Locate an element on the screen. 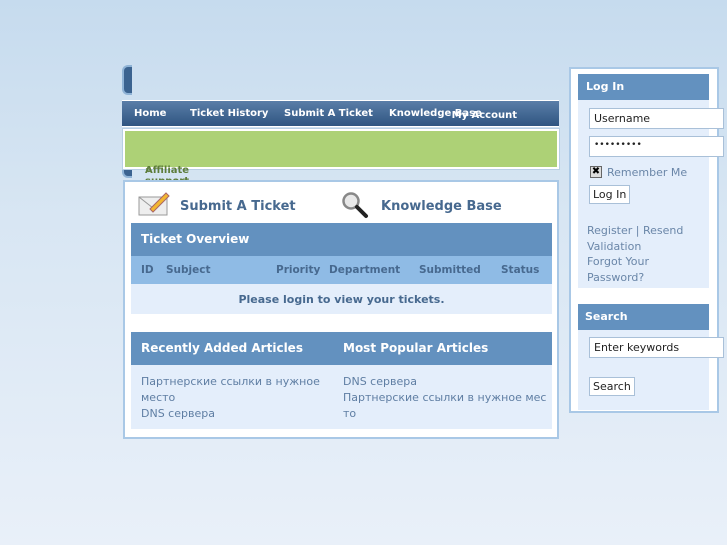 This screenshot has width=727, height=545. popular-articles-title: Most Popular Articles is located at coordinates (416, 348).